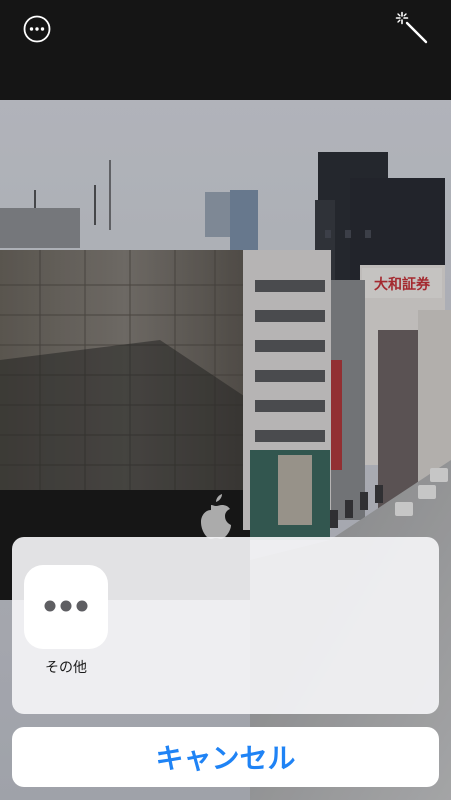 The width and height of the screenshot is (451, 800). I want to click on share-option-more: その他, so click(66, 621).